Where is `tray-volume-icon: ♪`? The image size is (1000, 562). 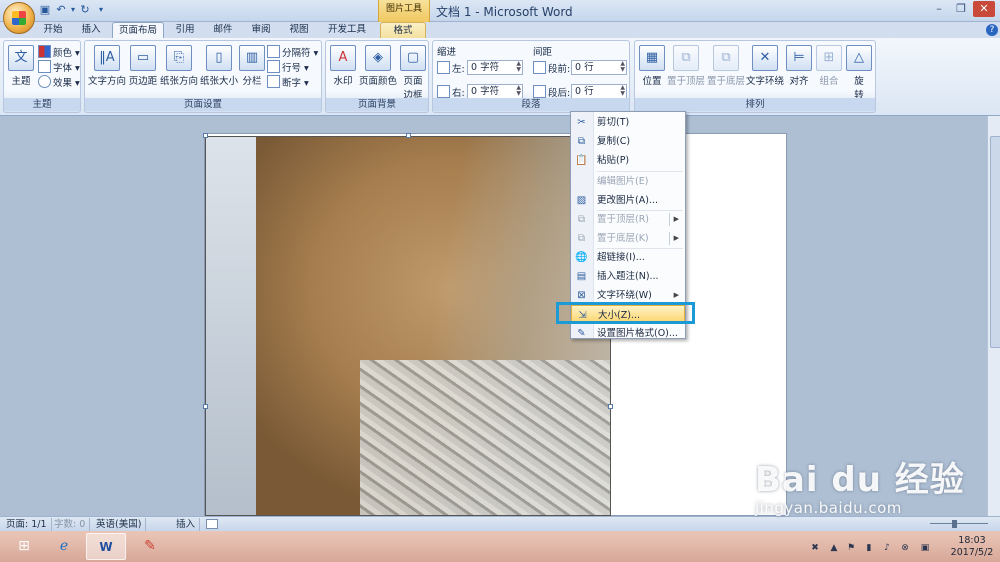
tray-volume-icon: ♪ is located at coordinates (887, 548).